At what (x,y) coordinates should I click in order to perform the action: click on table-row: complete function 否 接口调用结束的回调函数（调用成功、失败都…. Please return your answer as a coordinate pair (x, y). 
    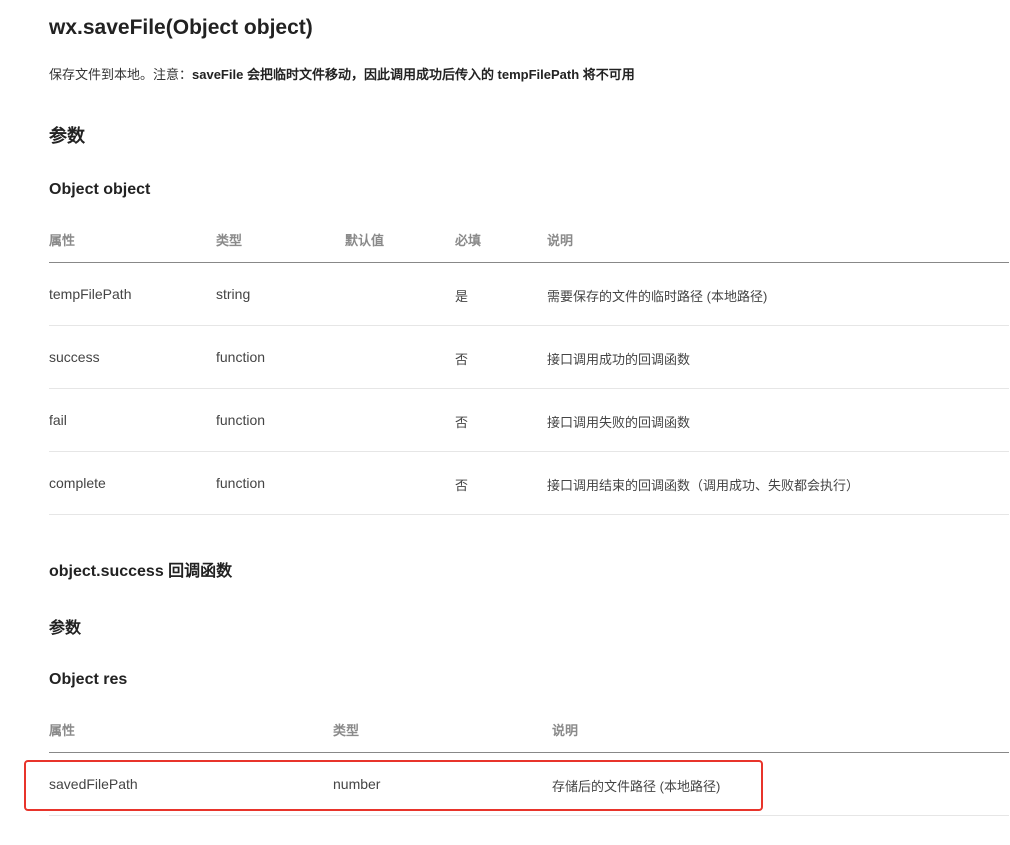
    Looking at the image, I should click on (529, 483).